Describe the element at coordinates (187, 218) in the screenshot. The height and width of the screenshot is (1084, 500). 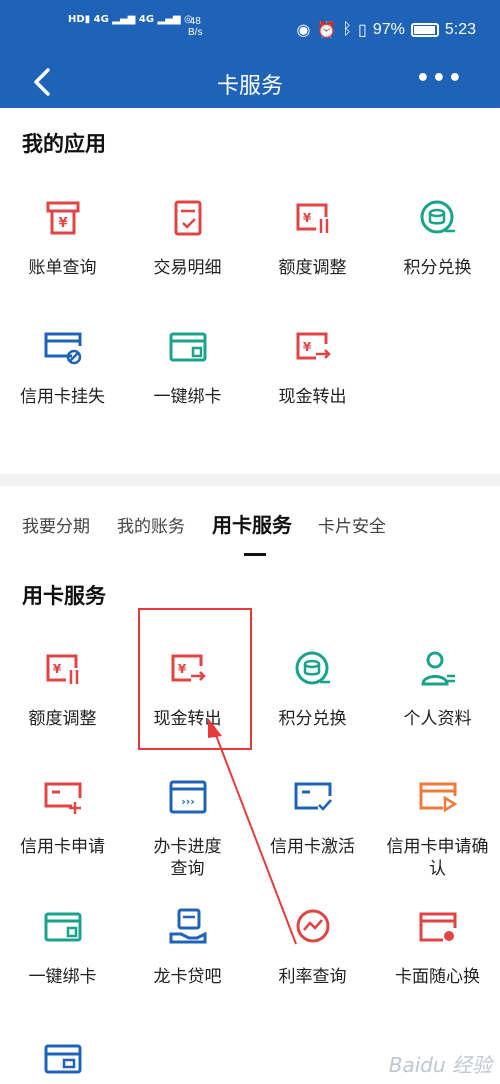
I see `receipt-icon` at that location.